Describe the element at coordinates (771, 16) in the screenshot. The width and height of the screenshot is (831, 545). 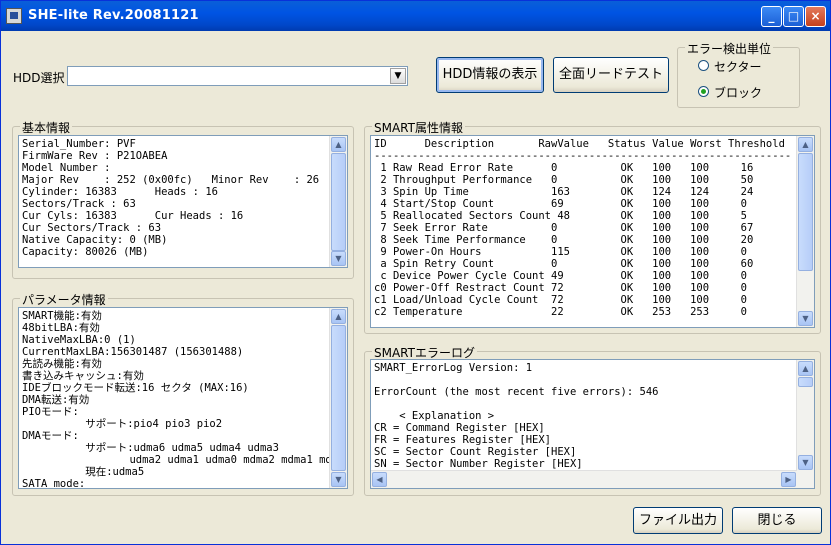
I see `minimize-button: _` at that location.